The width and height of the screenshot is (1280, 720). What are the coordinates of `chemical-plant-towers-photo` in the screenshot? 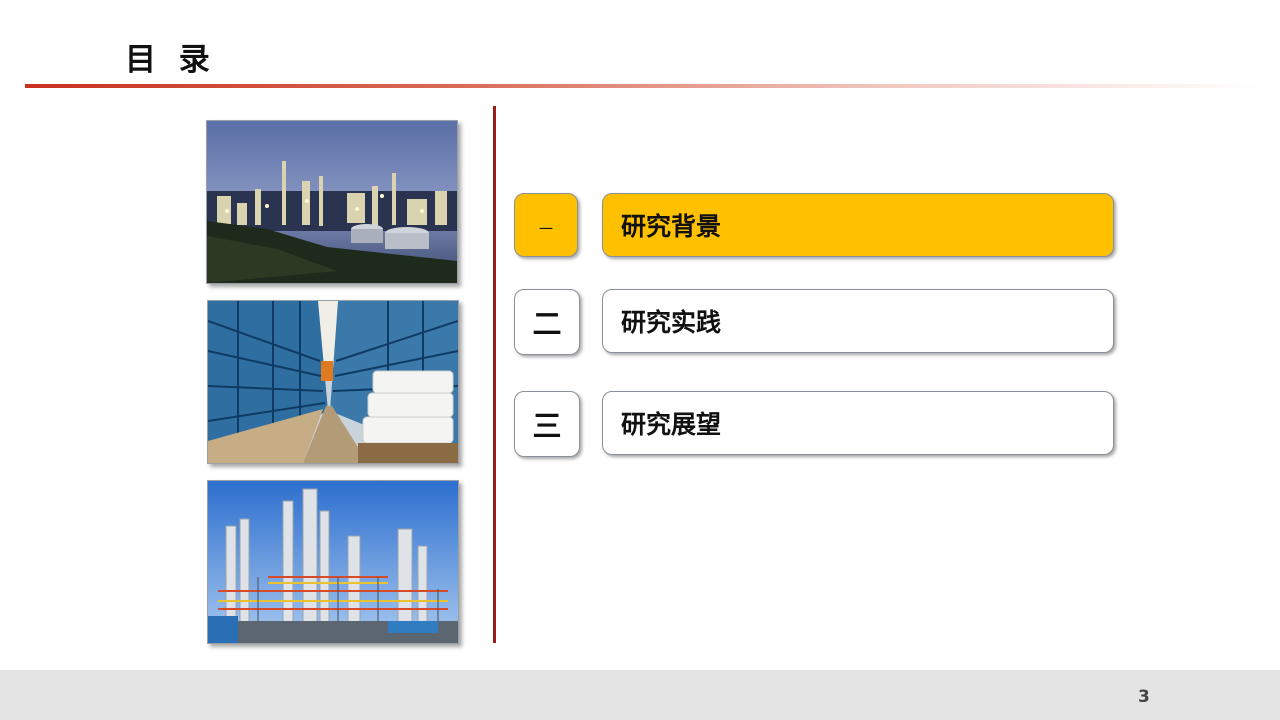 It's located at (333, 562).